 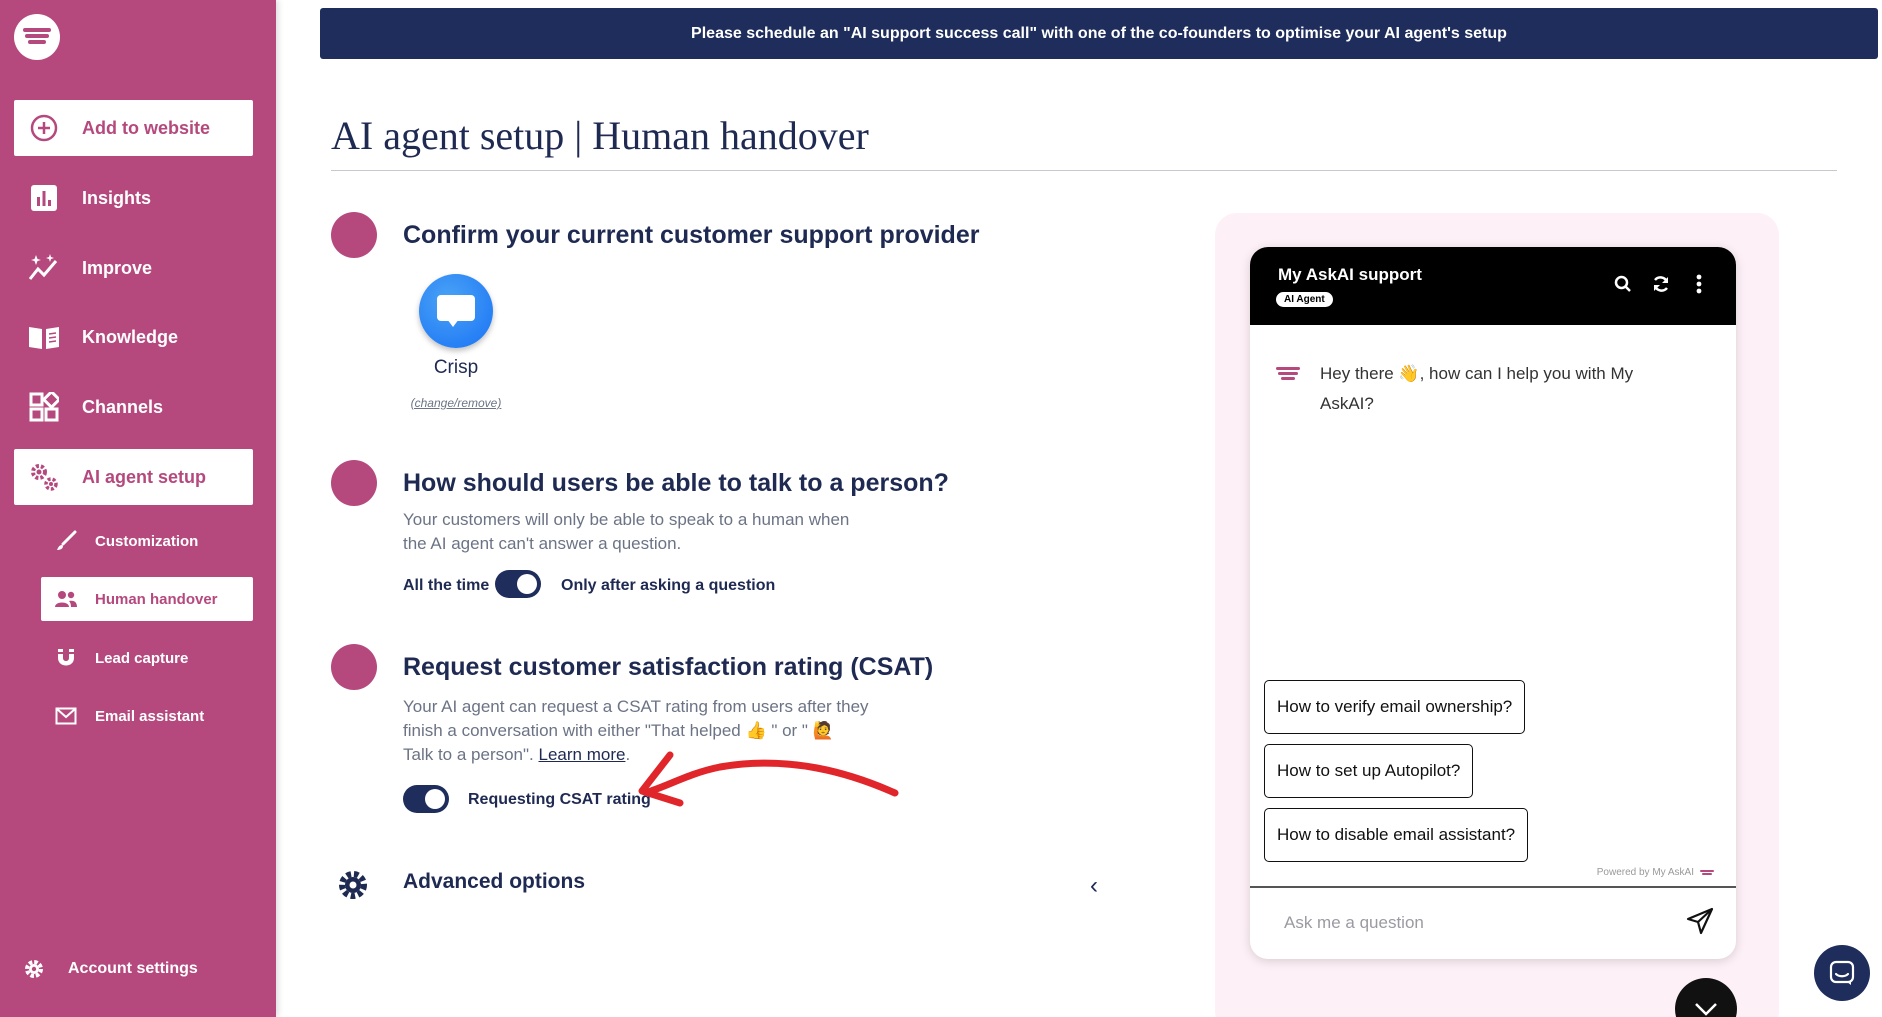 I want to click on page-title: AI agent setup | Human handover, so click(x=600, y=135).